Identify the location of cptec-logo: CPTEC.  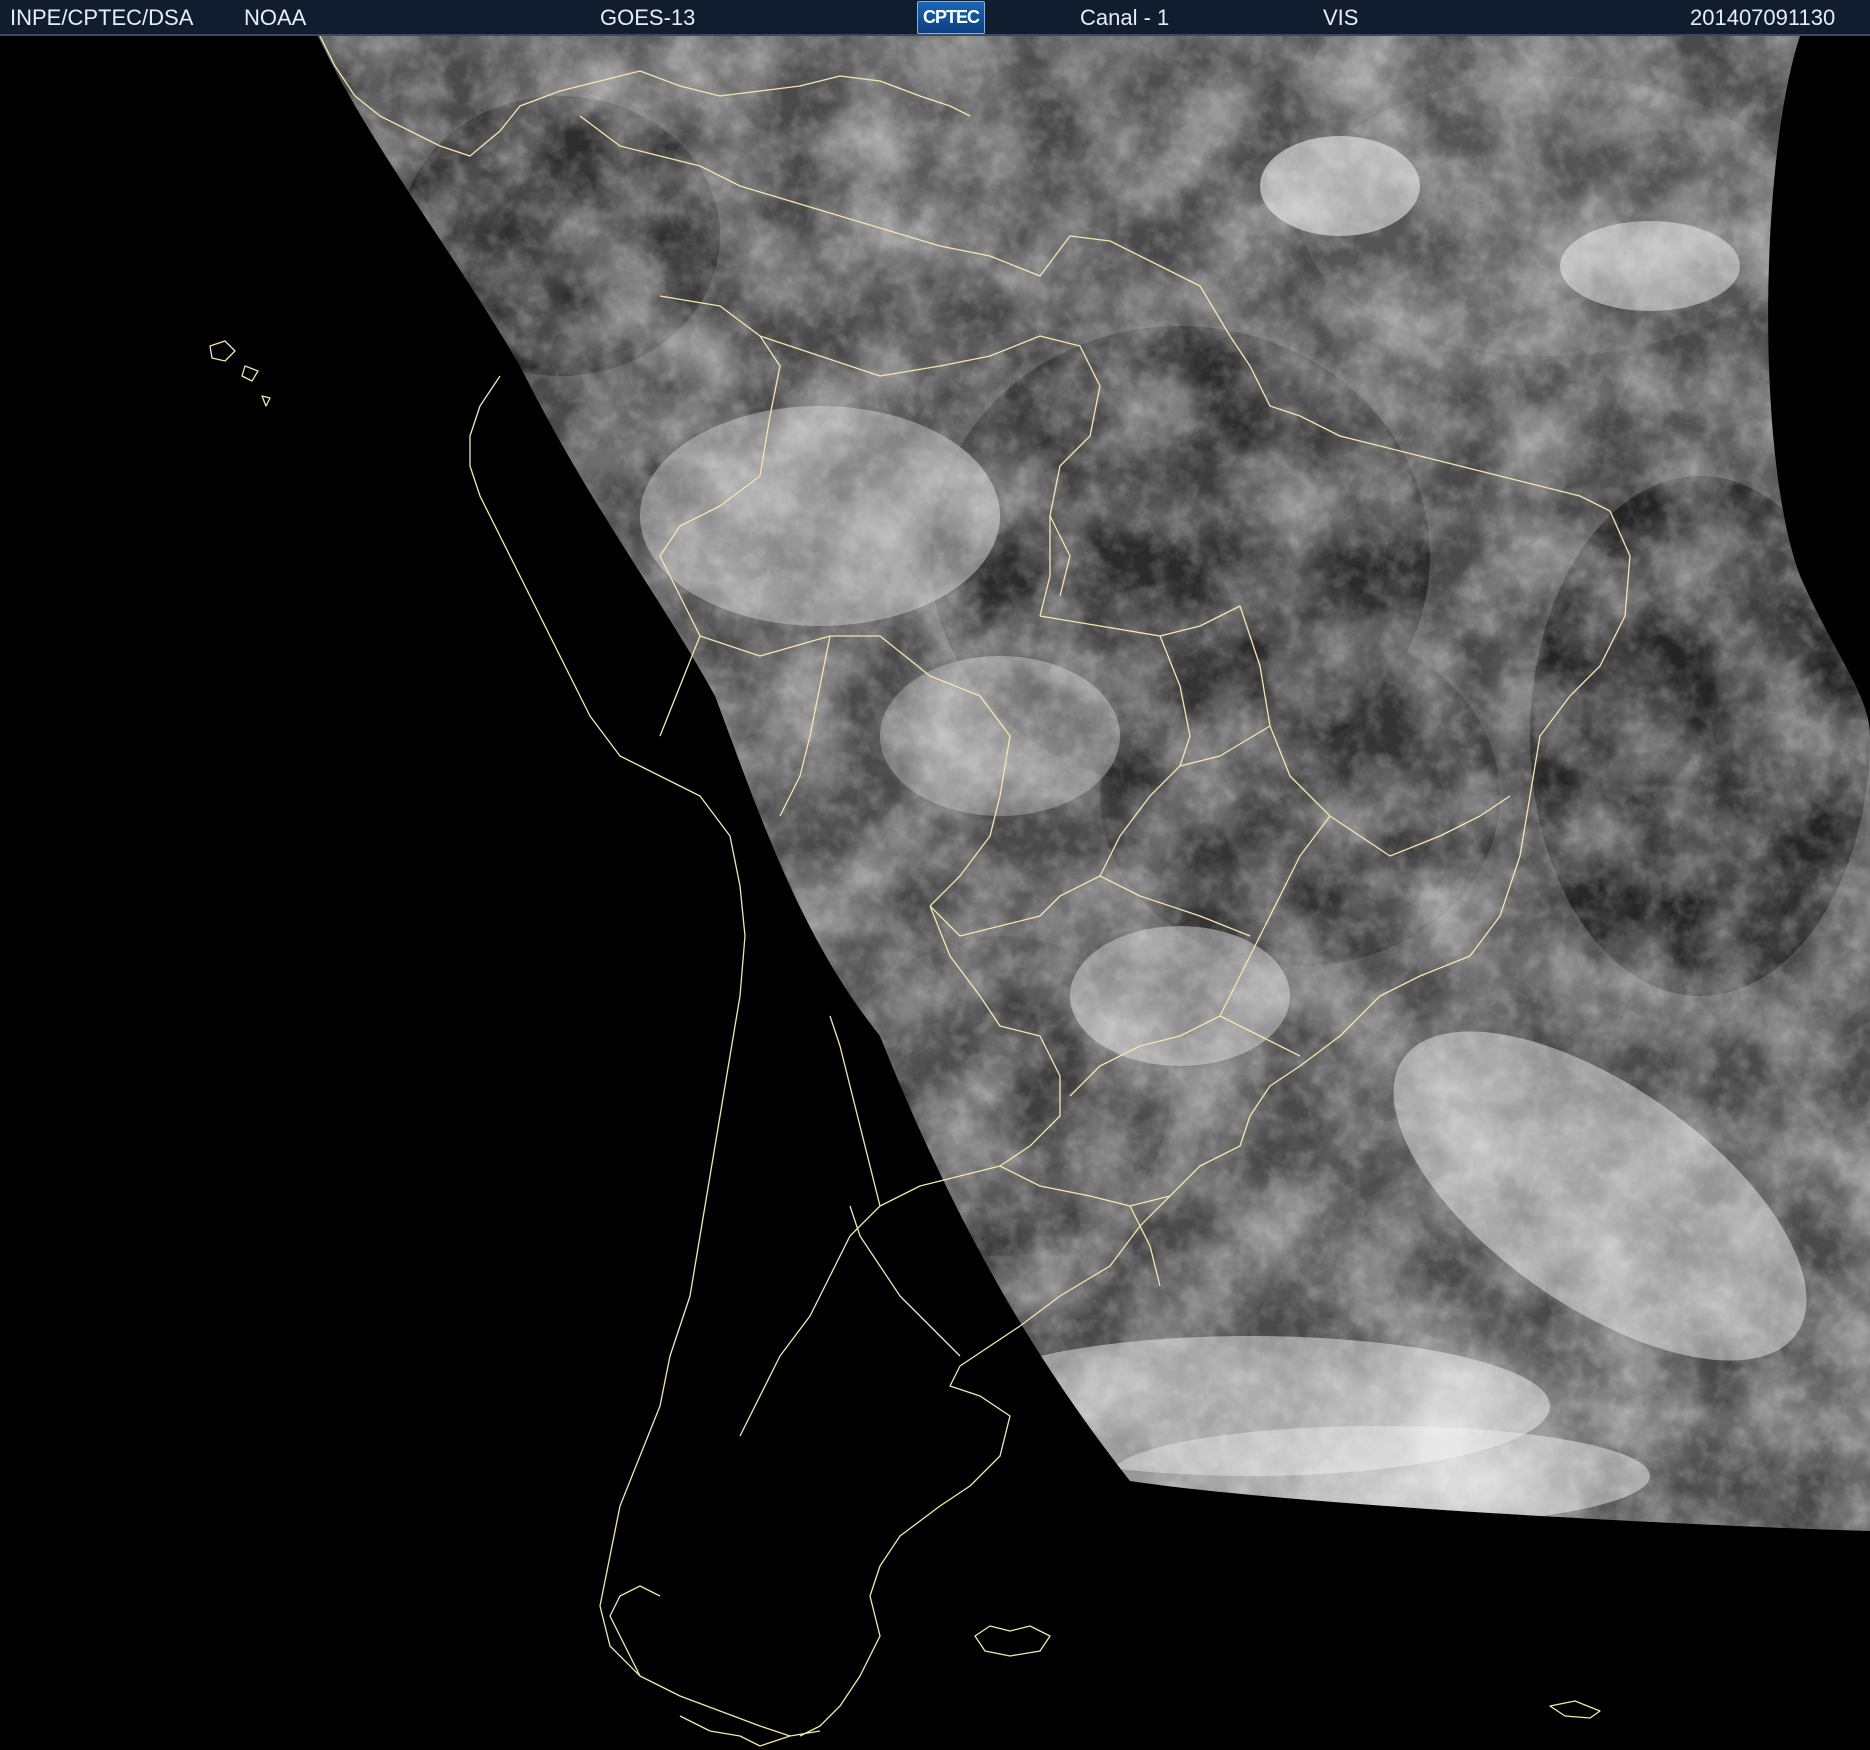
(951, 17).